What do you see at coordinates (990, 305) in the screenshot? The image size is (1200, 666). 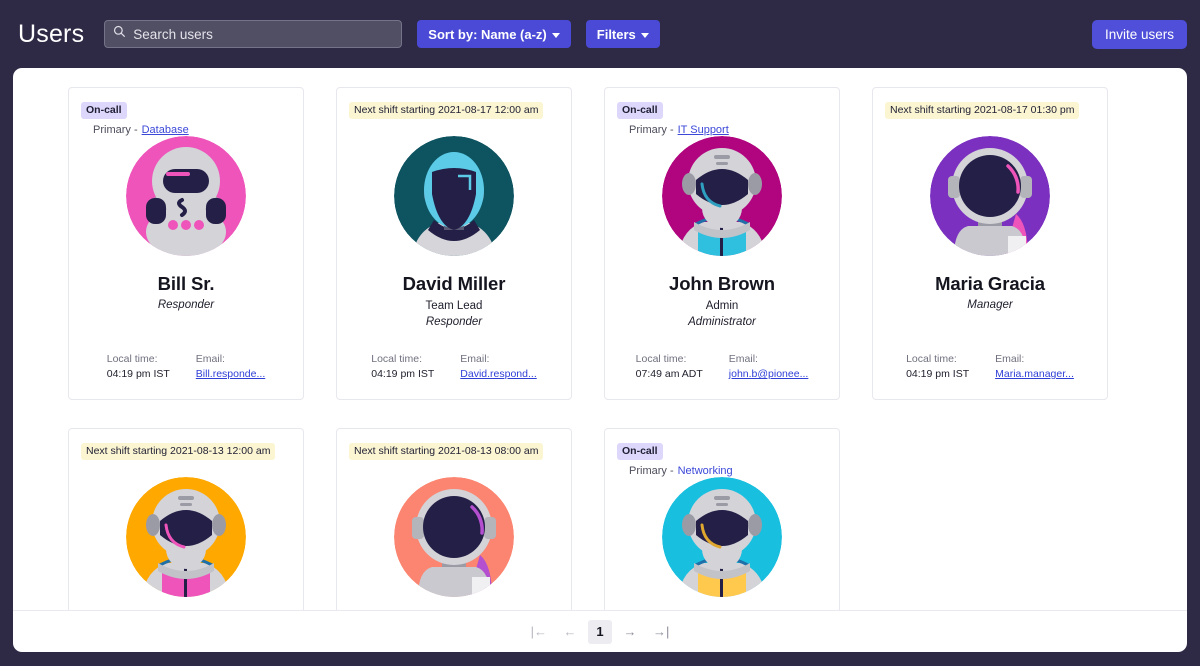 I see `user-role: Manager` at bounding box center [990, 305].